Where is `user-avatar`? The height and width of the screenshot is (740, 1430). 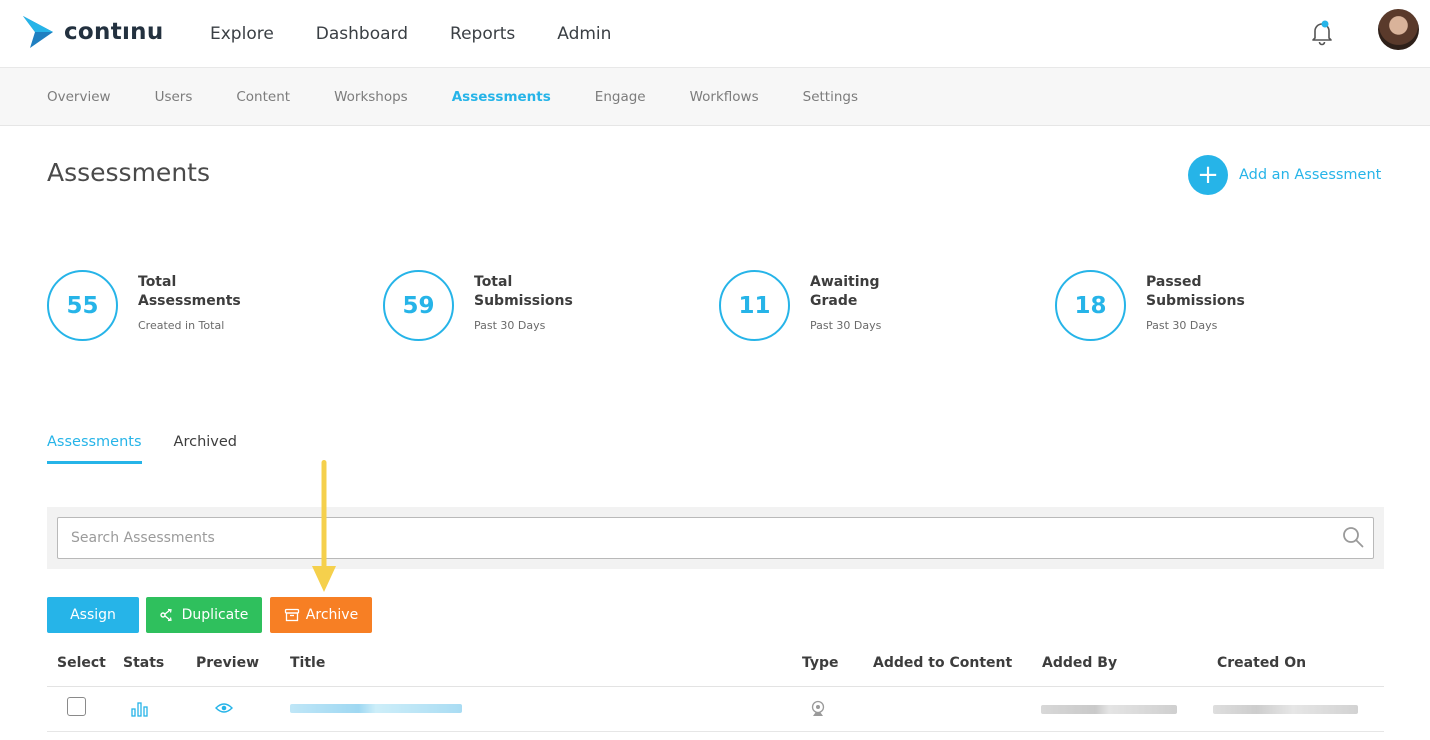
user-avatar is located at coordinates (1398, 29).